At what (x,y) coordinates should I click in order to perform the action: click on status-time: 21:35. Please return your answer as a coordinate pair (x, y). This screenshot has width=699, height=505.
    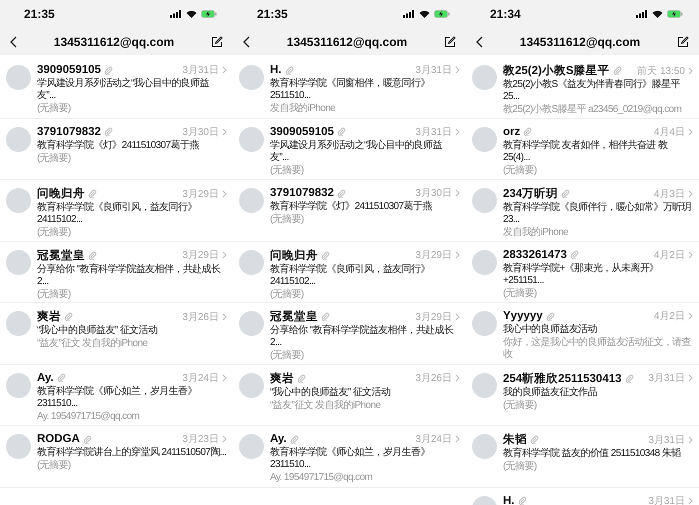
    Looking at the image, I should click on (272, 14).